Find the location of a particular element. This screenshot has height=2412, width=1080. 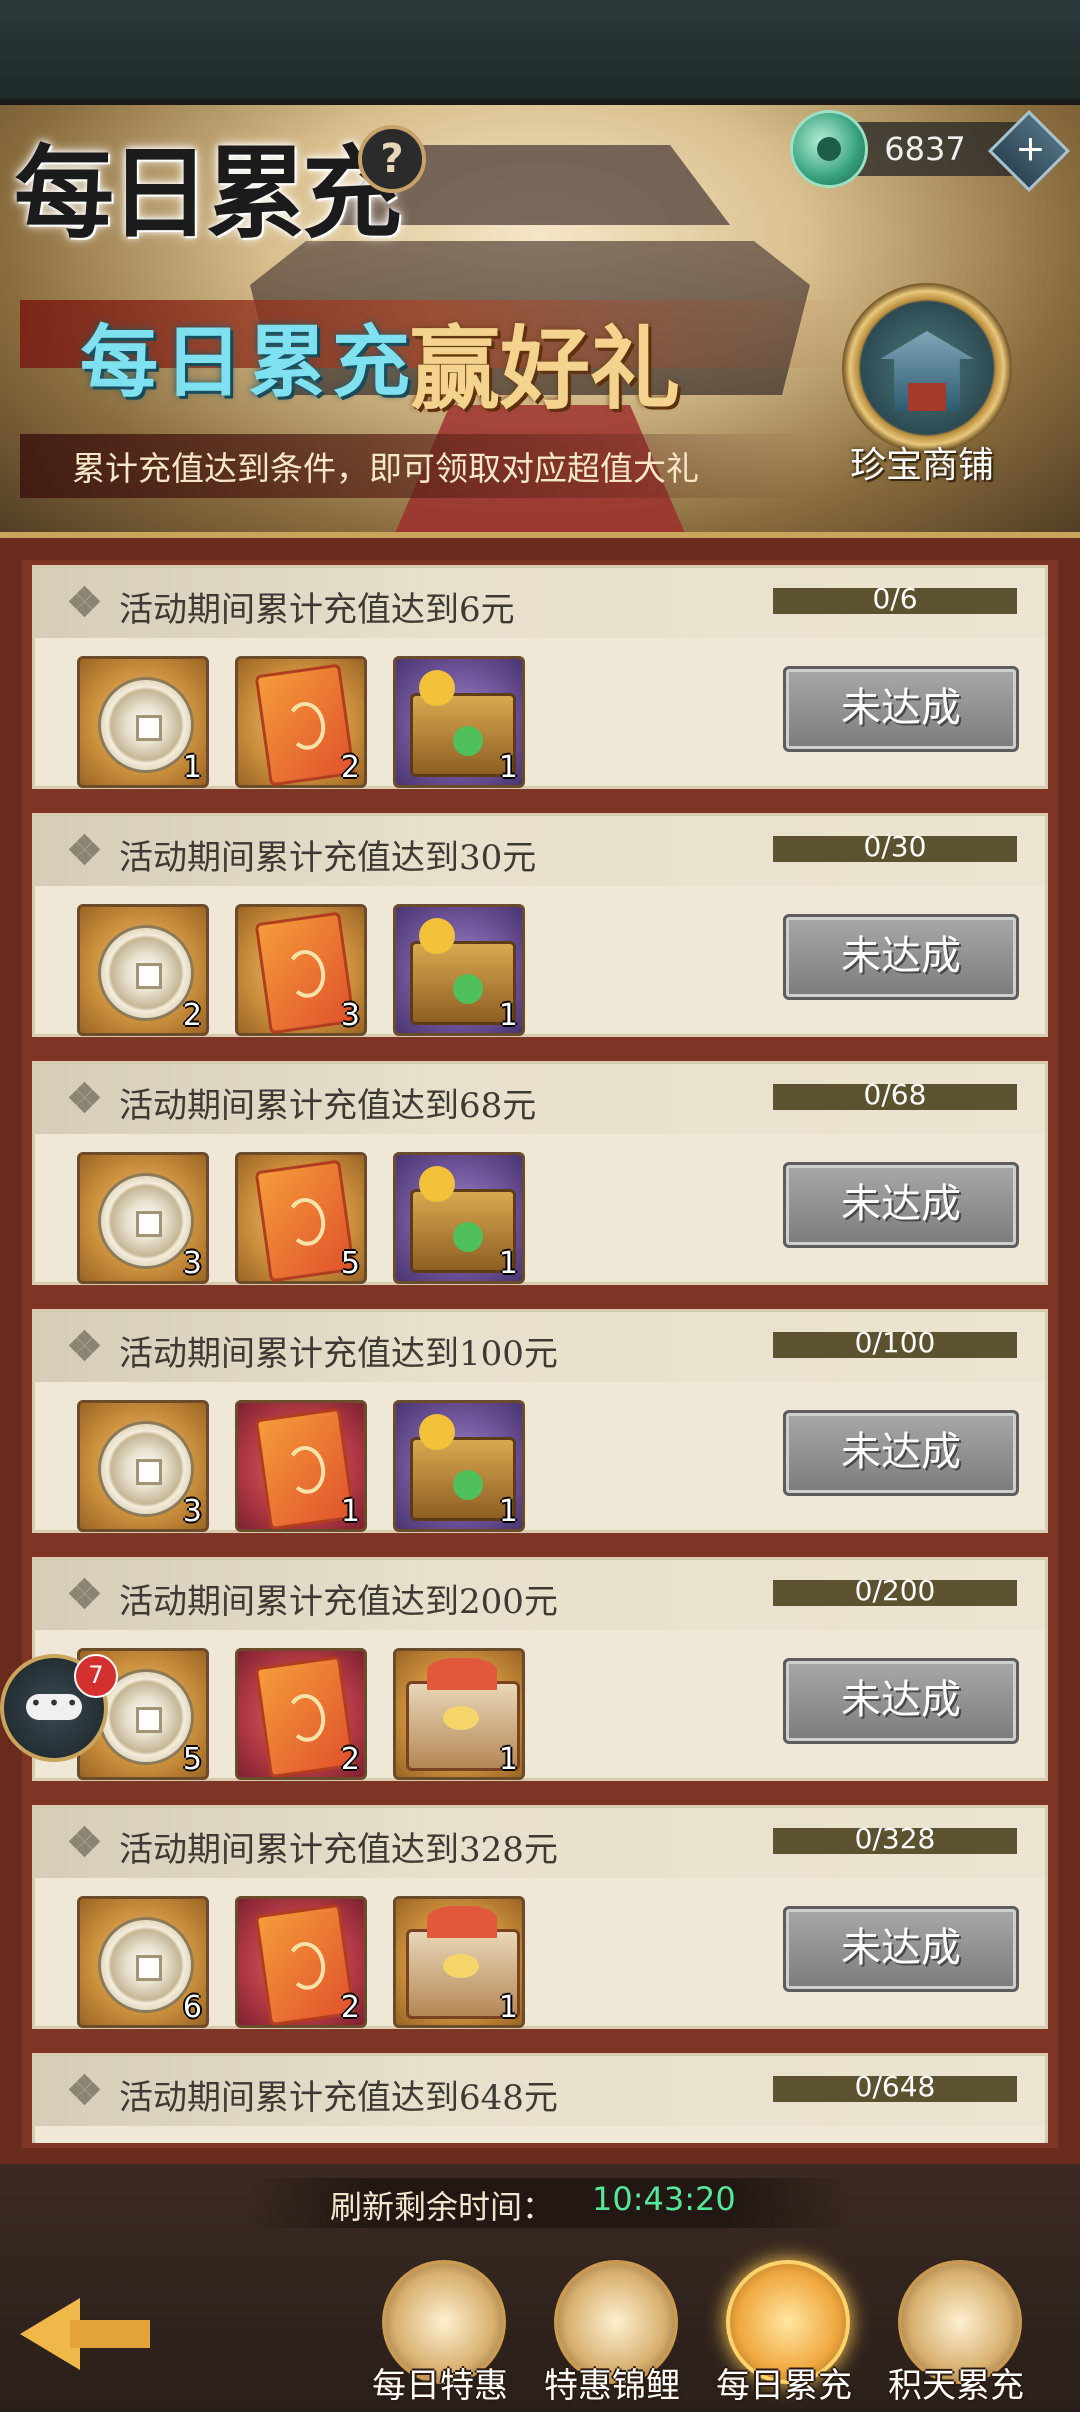

chat-bubble-icon is located at coordinates (54, 1705).